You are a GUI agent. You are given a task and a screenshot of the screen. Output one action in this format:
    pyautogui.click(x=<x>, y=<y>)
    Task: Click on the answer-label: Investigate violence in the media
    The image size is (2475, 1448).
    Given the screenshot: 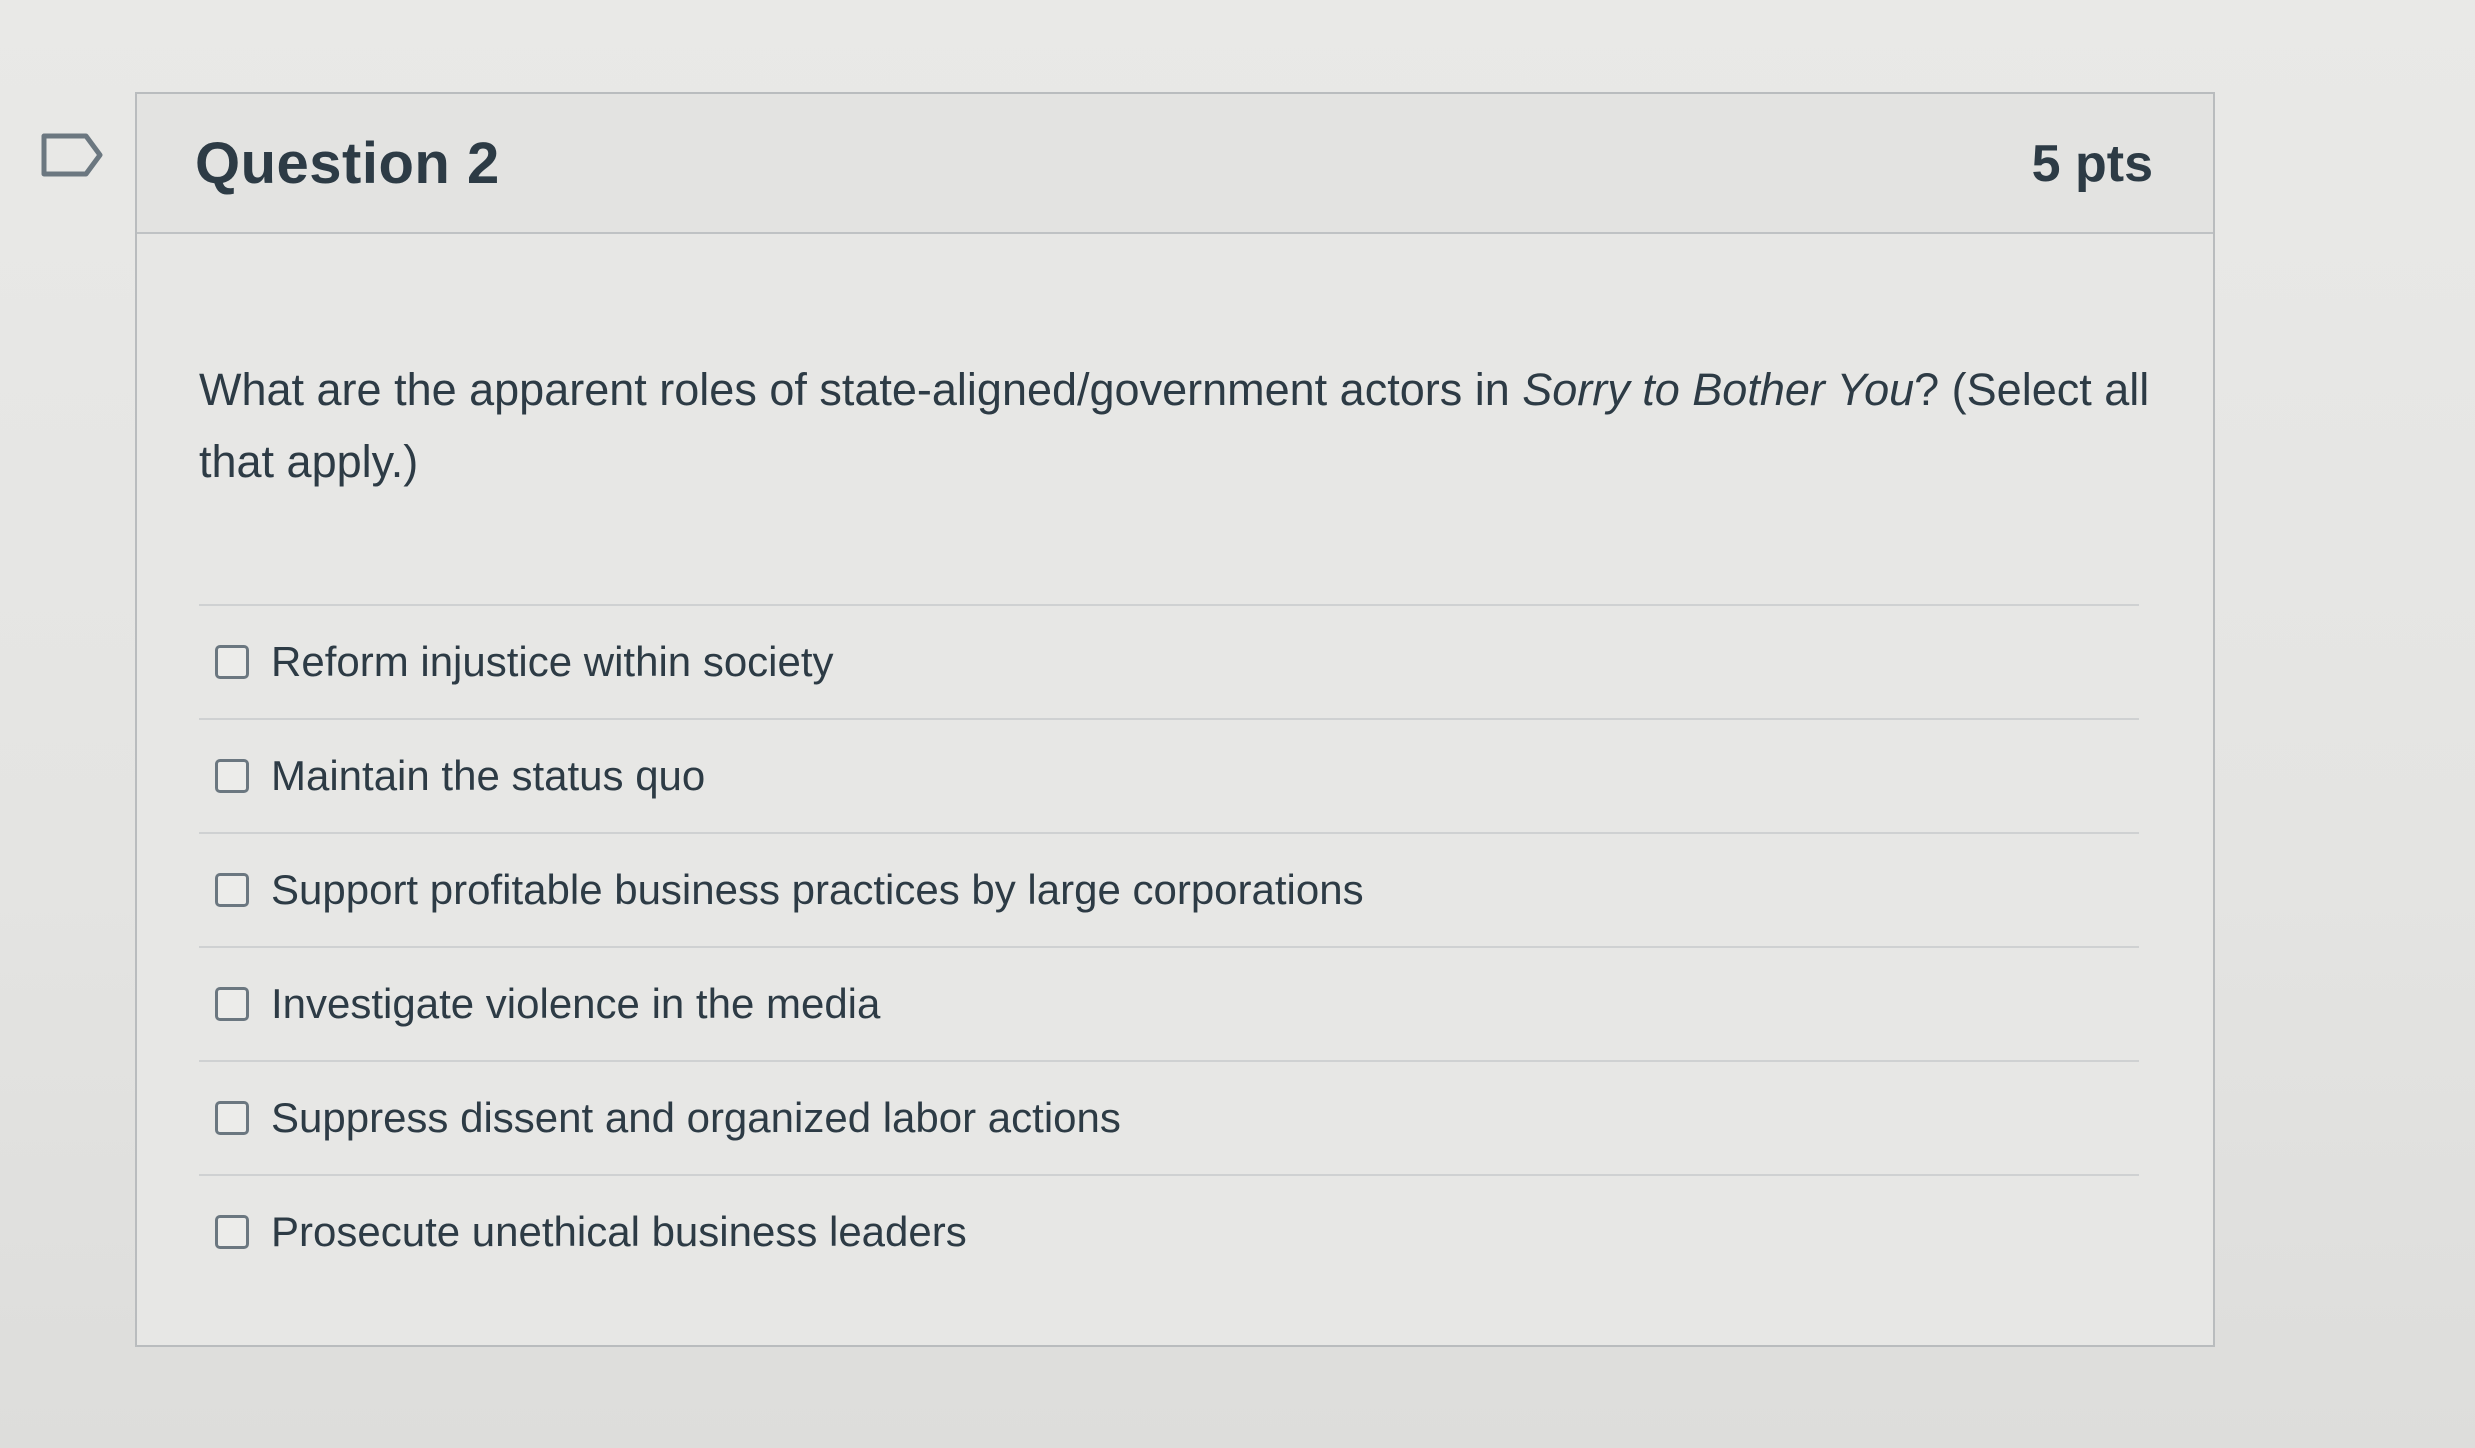 What is the action you would take?
    pyautogui.click(x=575, y=1004)
    